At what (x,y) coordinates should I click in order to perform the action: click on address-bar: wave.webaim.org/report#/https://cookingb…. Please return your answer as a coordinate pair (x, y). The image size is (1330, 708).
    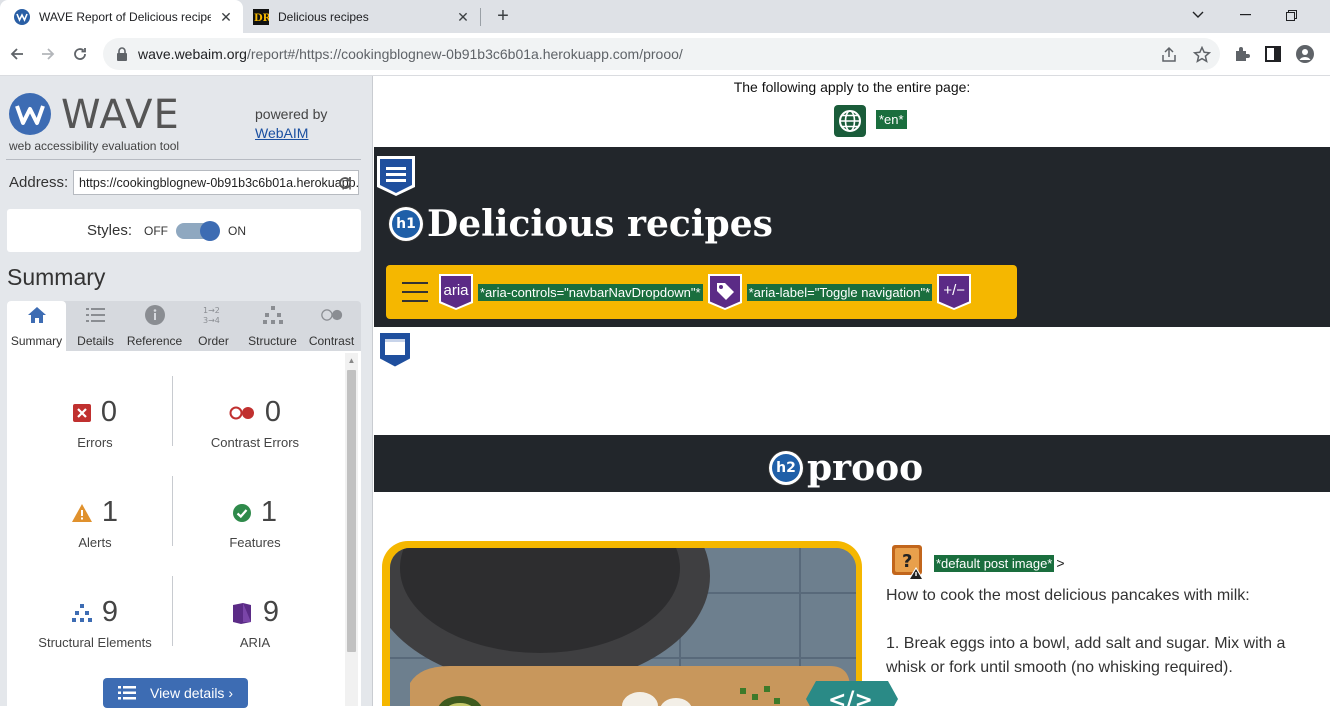
    Looking at the image, I should click on (661, 54).